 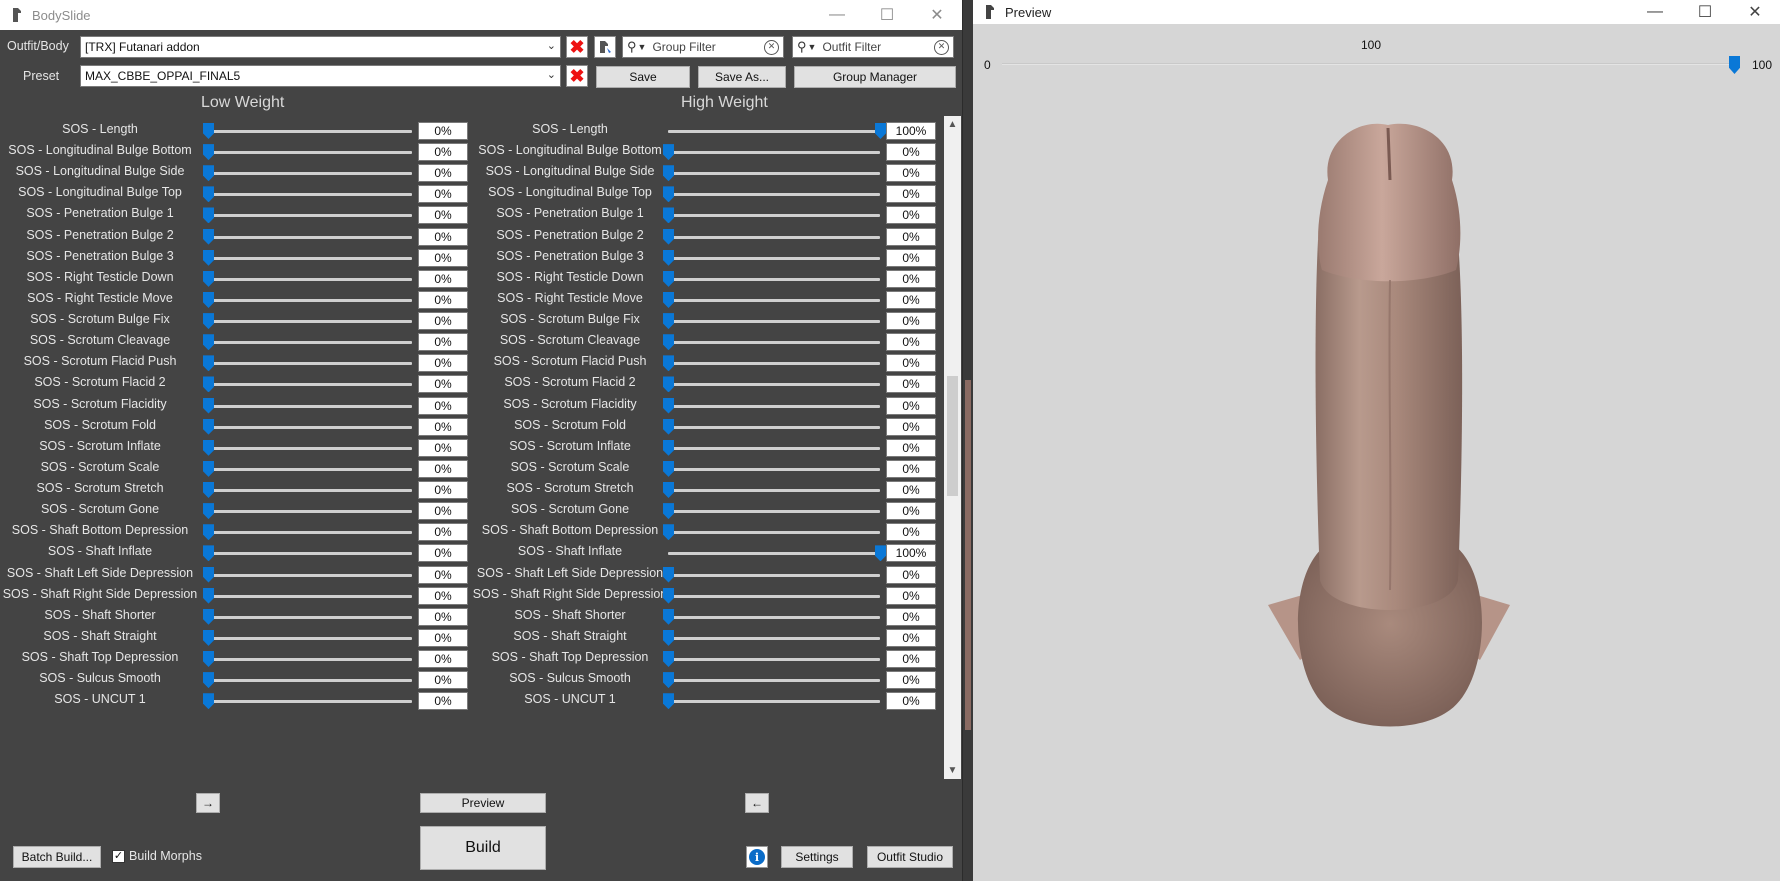 I want to click on clear-filter-icon: ✕, so click(x=941, y=47).